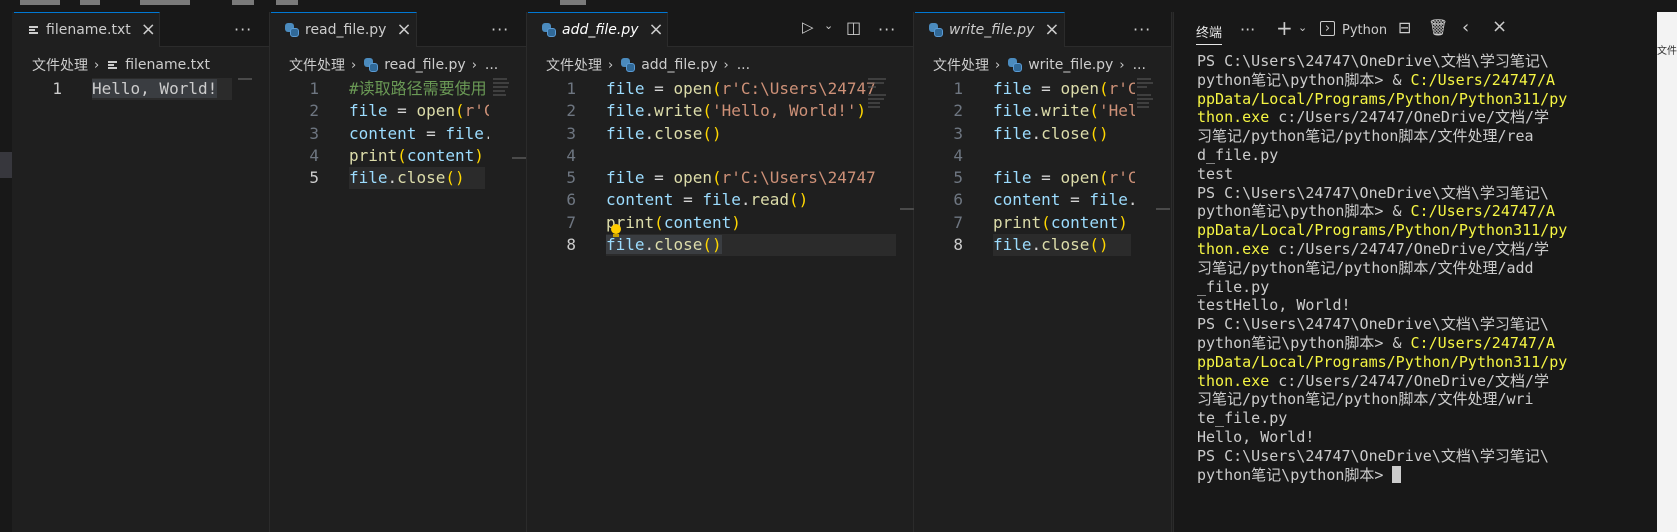 This screenshot has width=1677, height=532. Describe the element at coordinates (486, 133) in the screenshot. I see `code-token: .r` at that location.